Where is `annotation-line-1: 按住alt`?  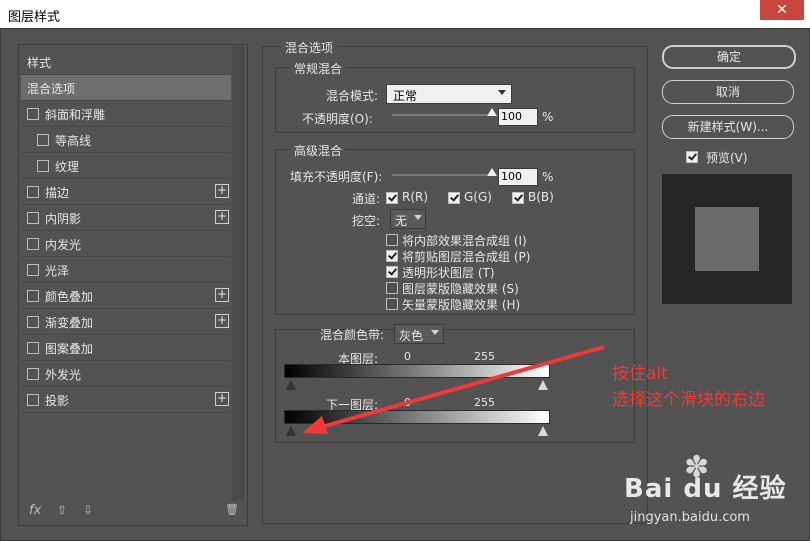
annotation-line-1: 按住alt is located at coordinates (640, 374).